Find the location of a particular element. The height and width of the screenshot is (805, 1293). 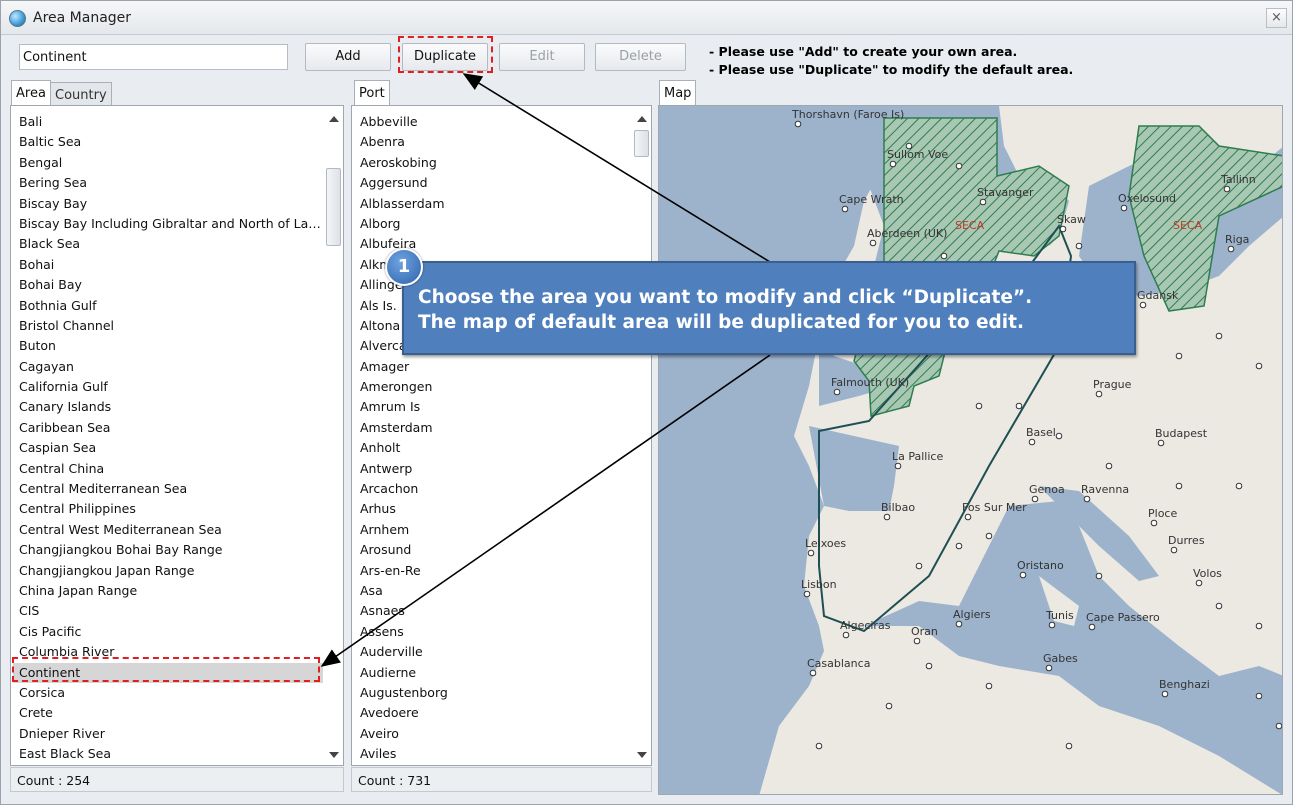

list-item: Antwerp is located at coordinates (492, 469).